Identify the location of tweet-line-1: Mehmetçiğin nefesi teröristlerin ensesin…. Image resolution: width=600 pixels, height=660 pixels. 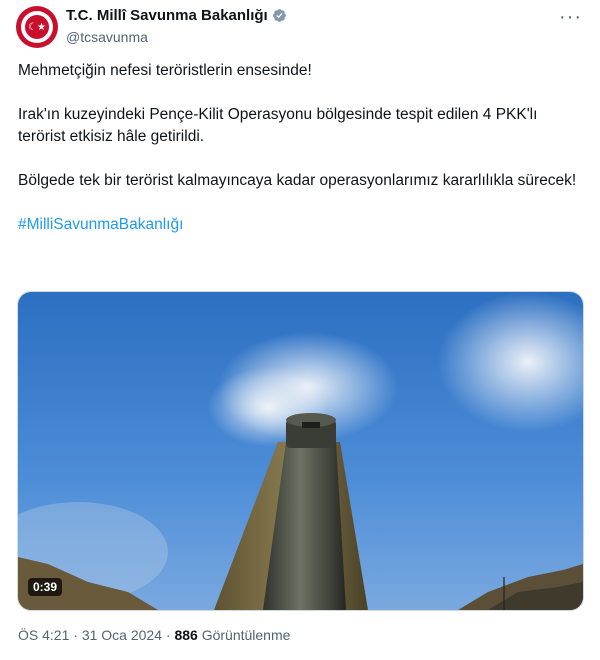
(165, 70).